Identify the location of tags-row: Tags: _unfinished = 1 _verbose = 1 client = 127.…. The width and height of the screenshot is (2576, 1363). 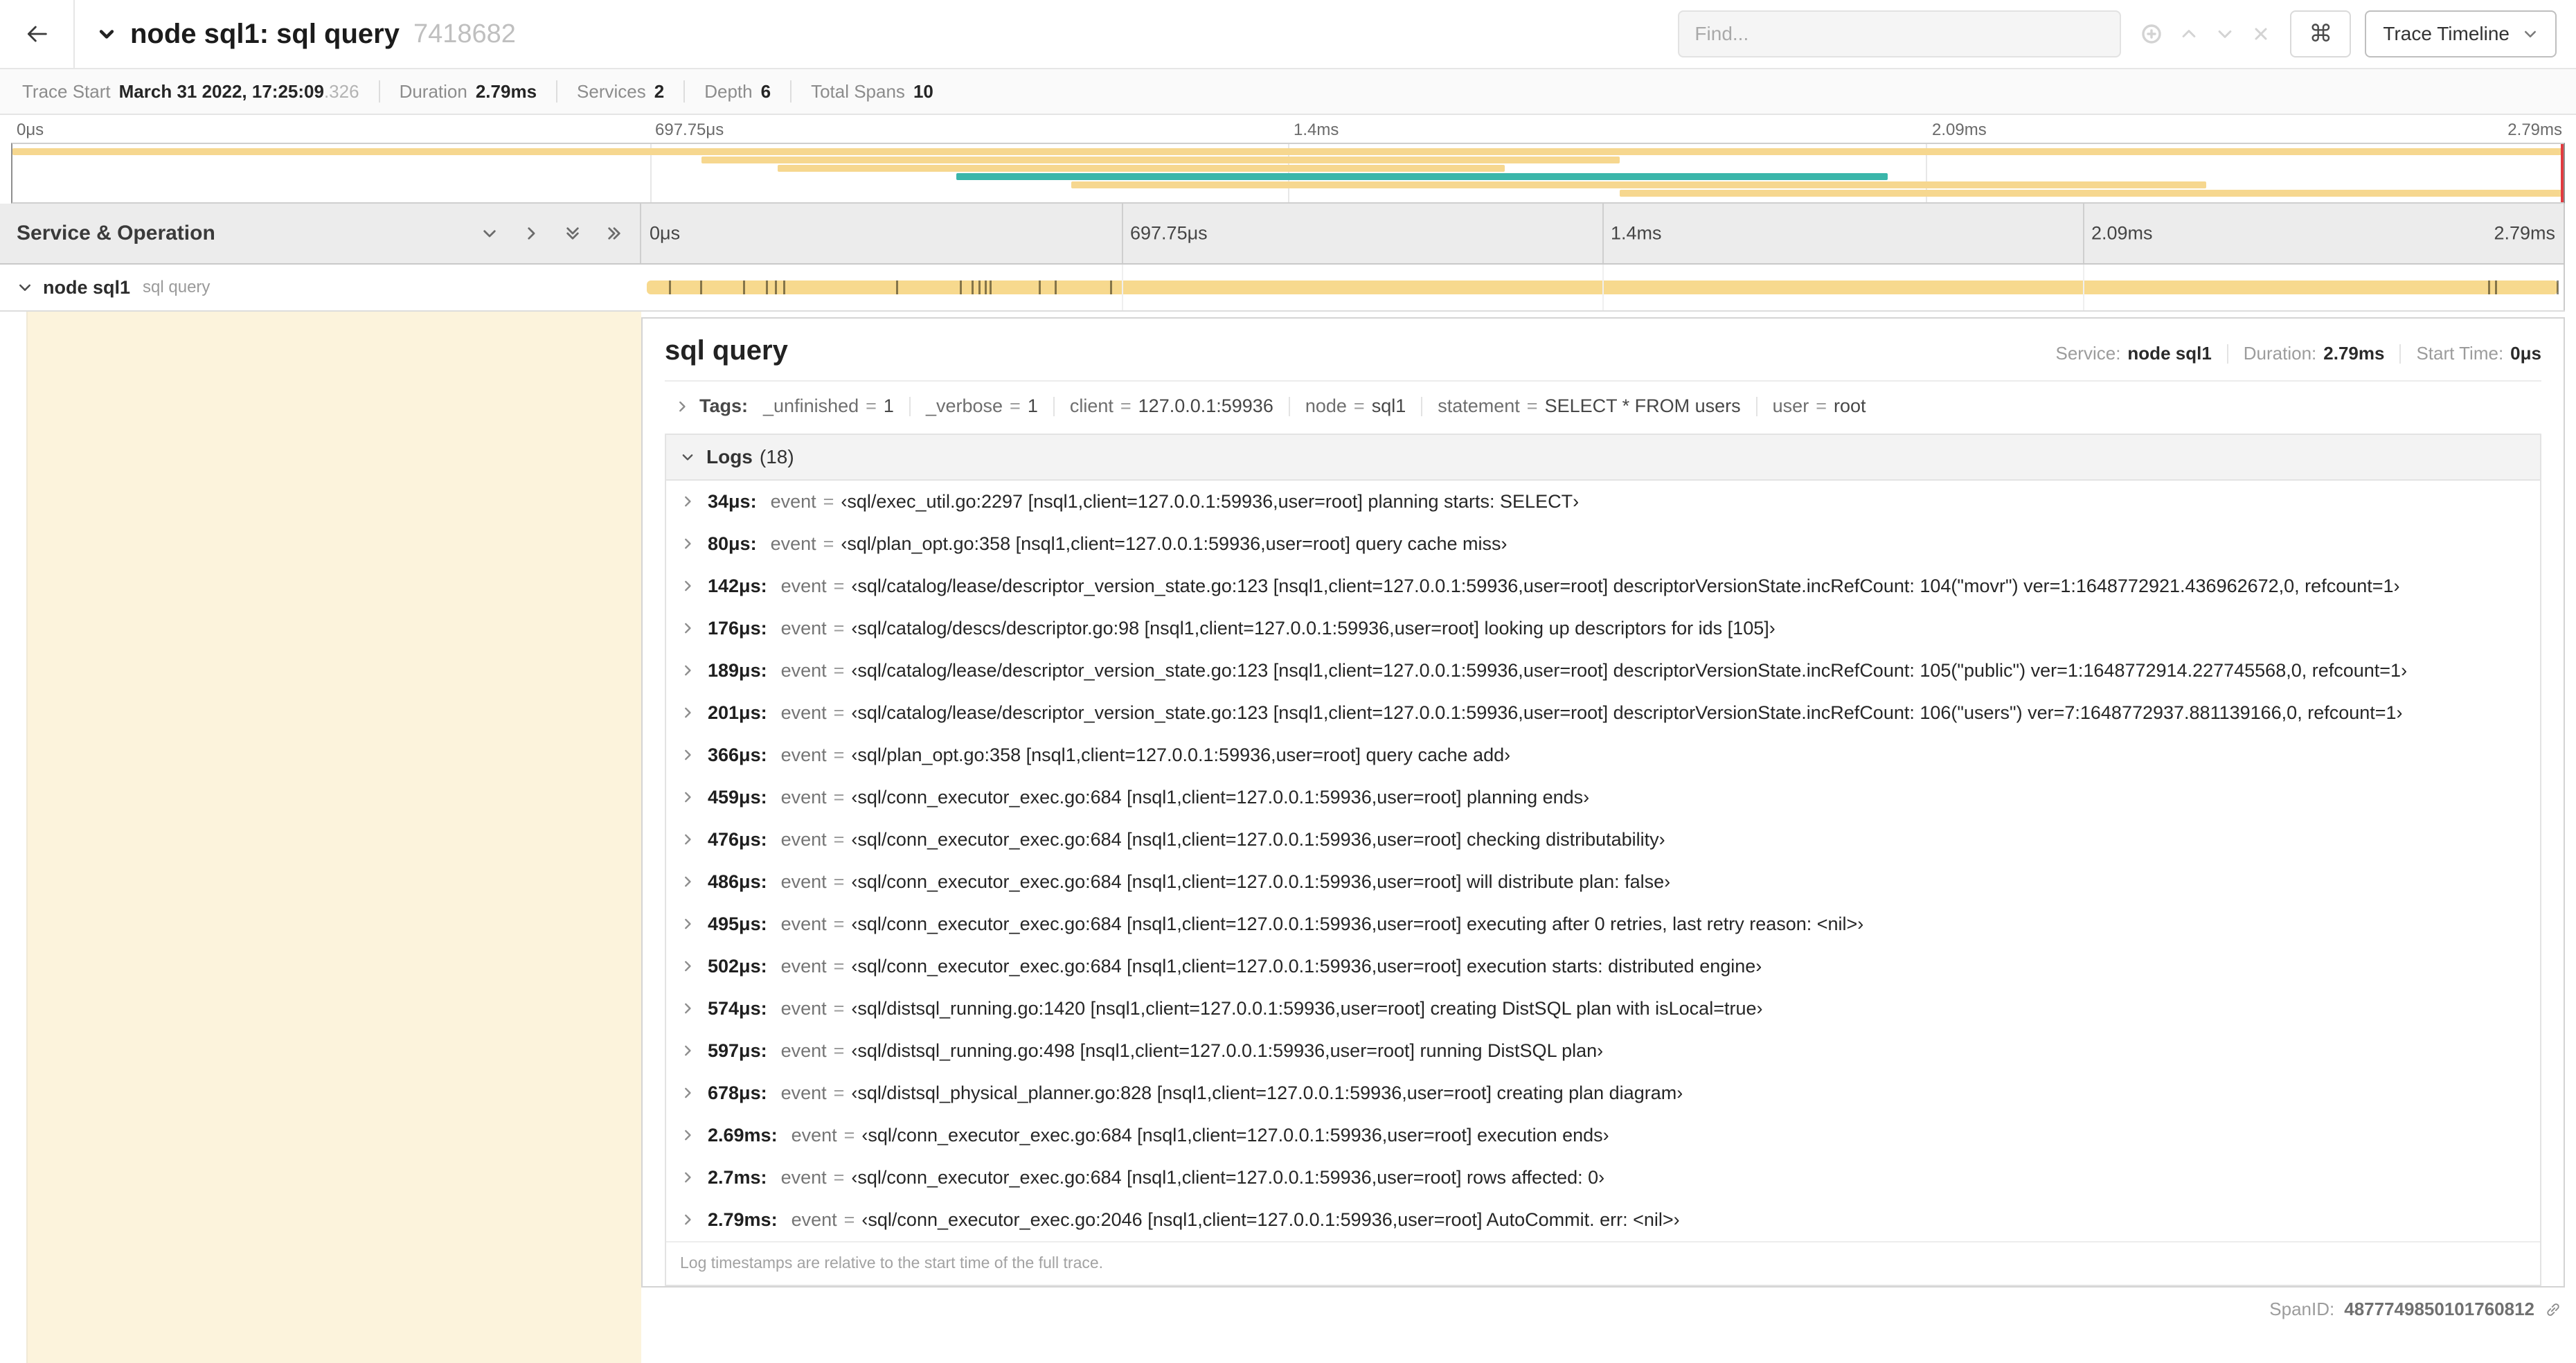
(1603, 406).